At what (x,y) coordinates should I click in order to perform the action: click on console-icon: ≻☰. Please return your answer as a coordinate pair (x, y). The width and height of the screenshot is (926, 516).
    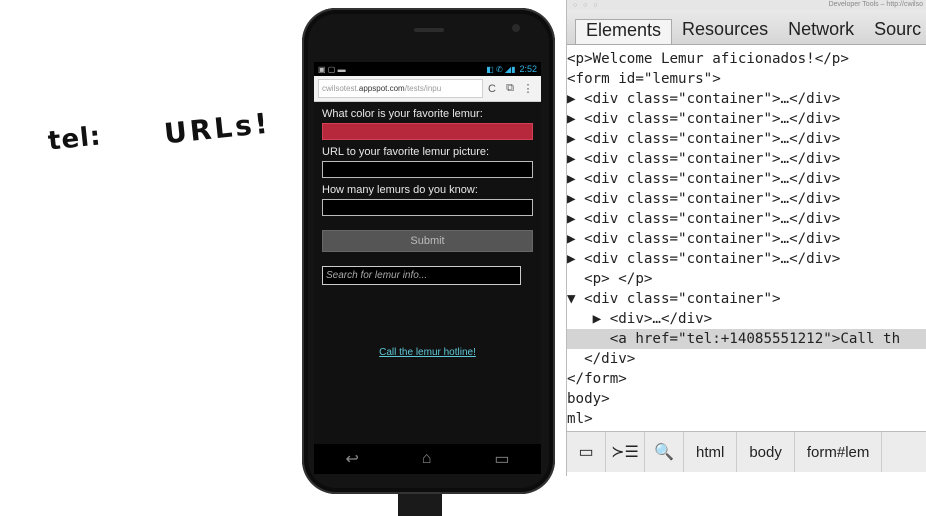
    Looking at the image, I should click on (625, 452).